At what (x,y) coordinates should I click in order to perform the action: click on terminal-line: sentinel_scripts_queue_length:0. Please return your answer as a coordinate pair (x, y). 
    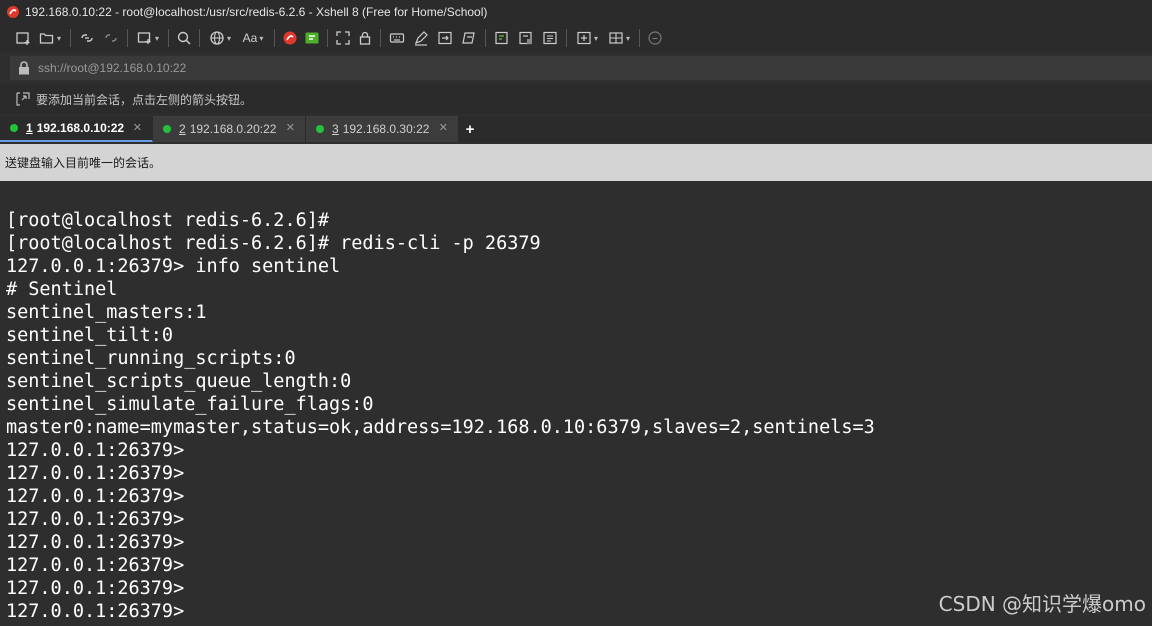
    Looking at the image, I should click on (179, 381).